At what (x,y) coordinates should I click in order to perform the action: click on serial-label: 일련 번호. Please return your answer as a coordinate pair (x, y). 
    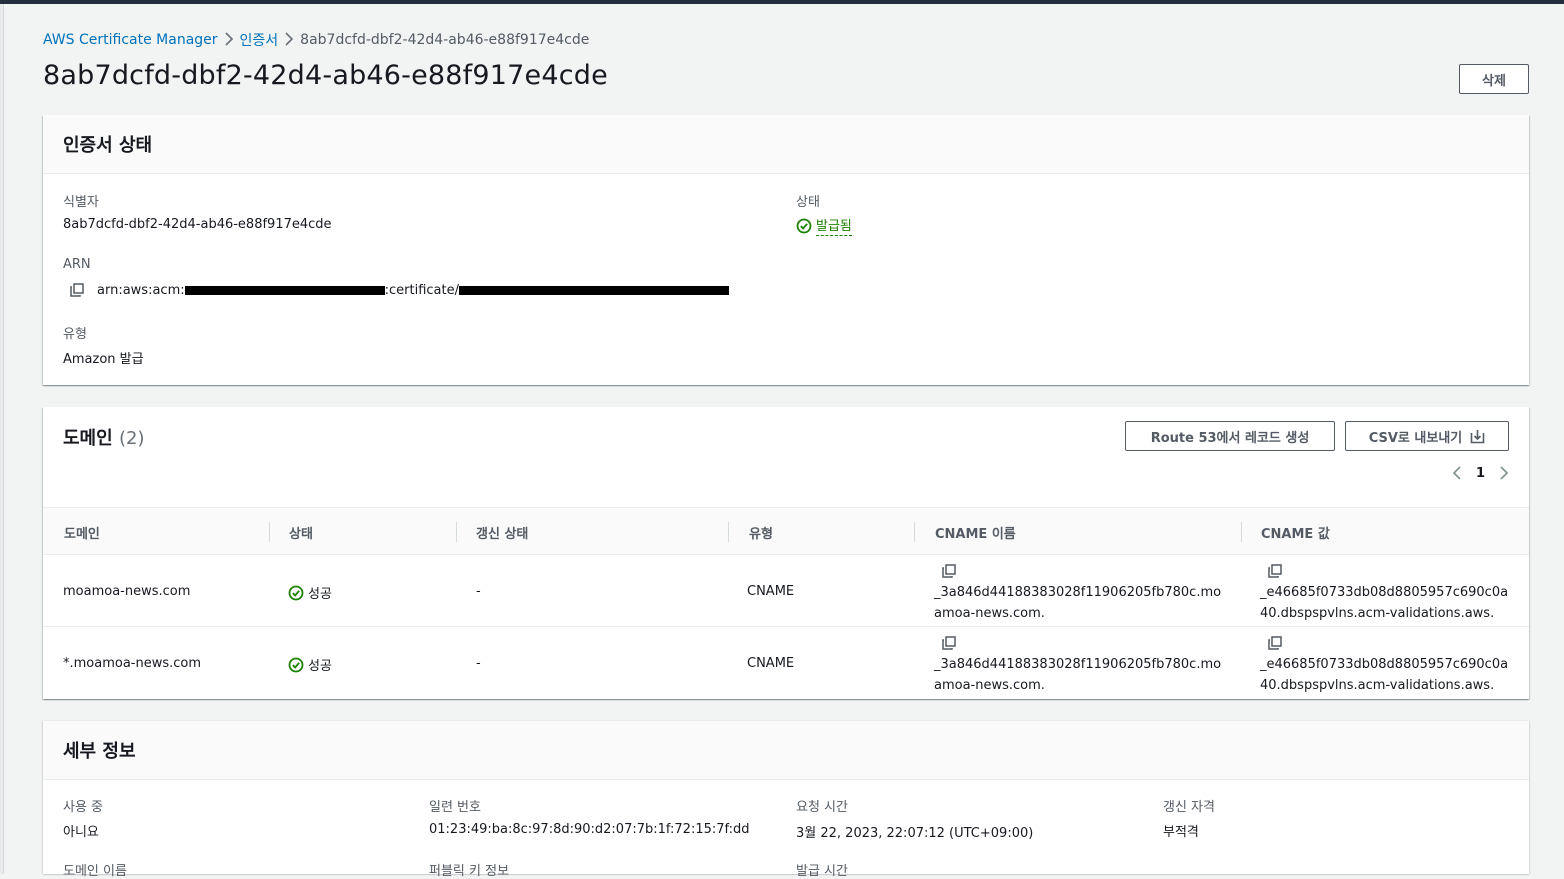
    Looking at the image, I should click on (455, 807).